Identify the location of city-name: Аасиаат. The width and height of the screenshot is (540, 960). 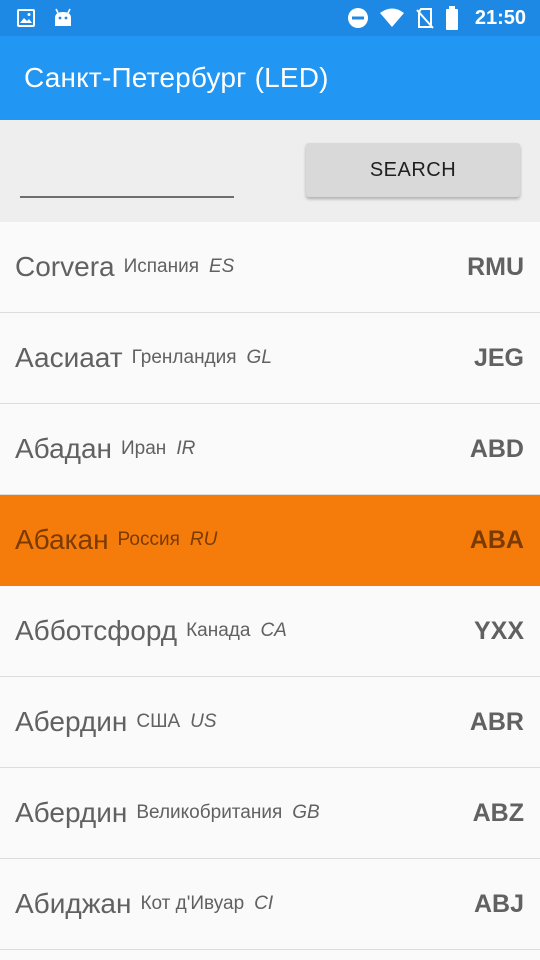
(69, 357).